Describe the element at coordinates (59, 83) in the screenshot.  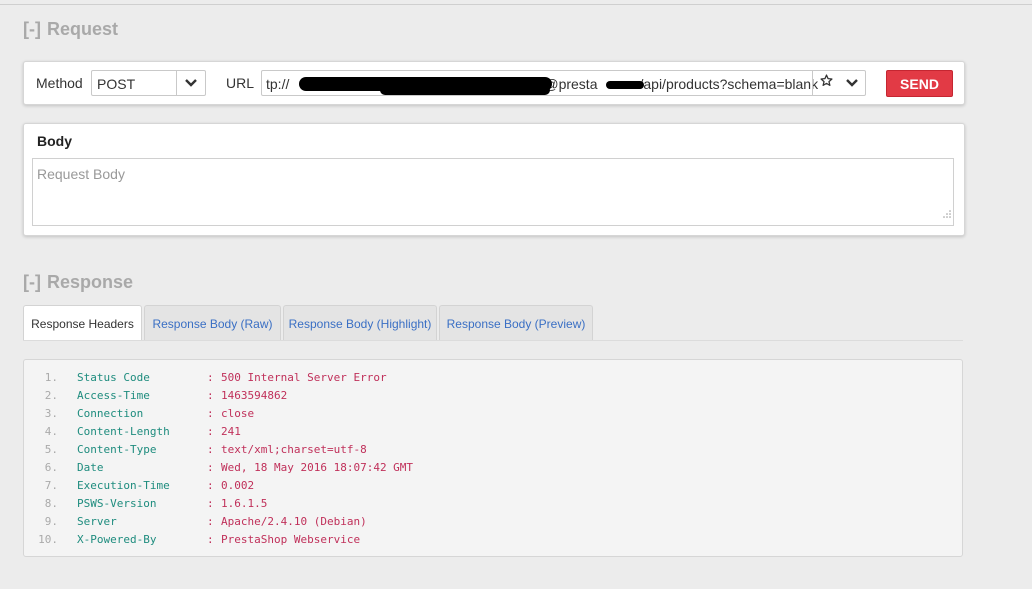
I see `method-label: Method` at that location.